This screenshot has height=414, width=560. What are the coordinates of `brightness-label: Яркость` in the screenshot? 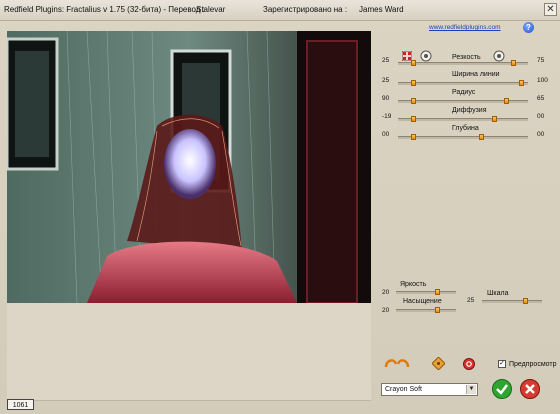 It's located at (413, 284).